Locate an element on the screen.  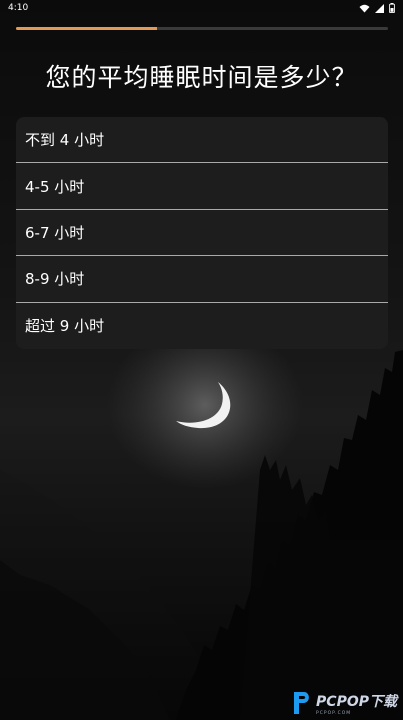
battery-icon is located at coordinates (392, 8).